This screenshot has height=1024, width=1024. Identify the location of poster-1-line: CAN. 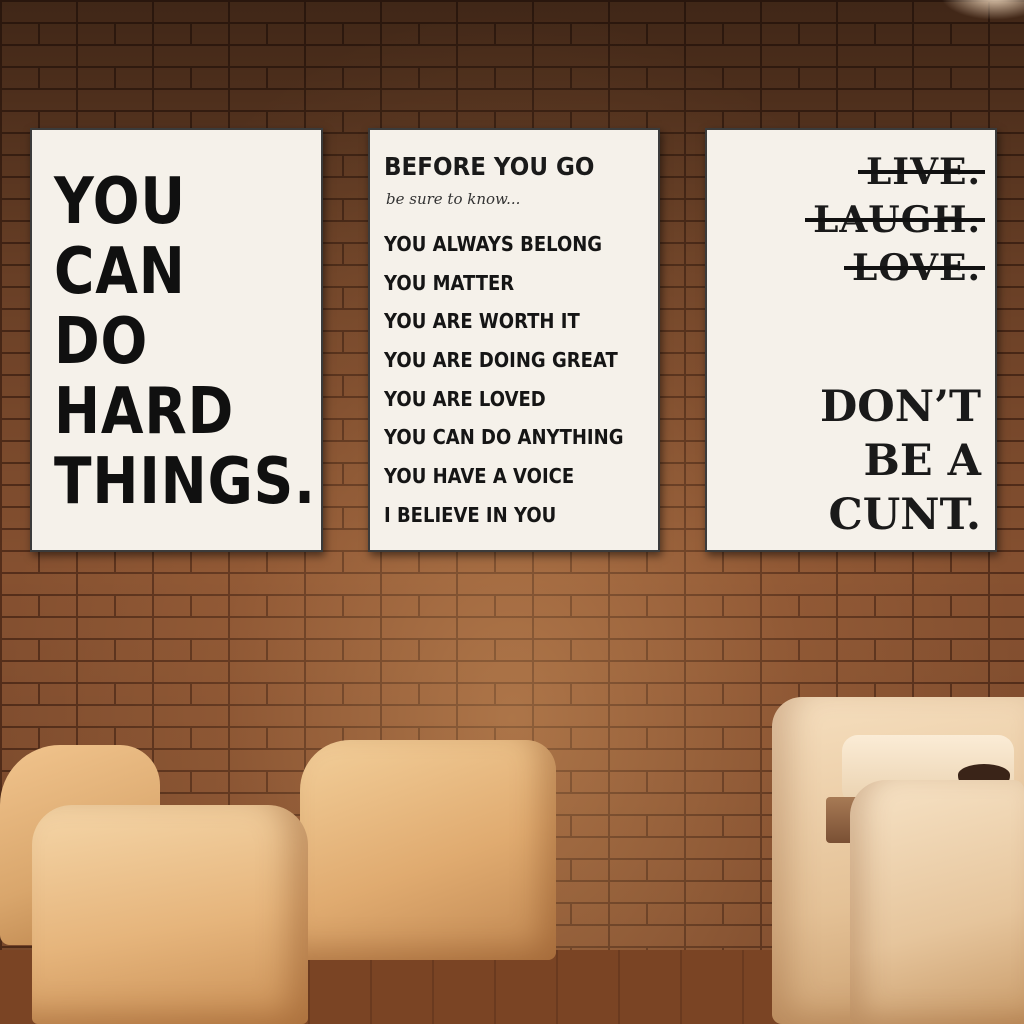
(120, 272).